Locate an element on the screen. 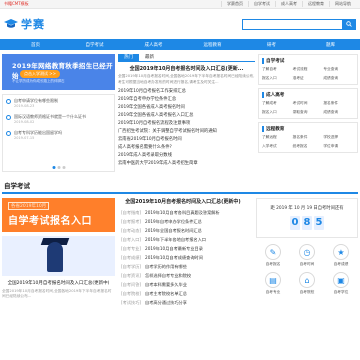 Image resolution: width=360 pixels, height=360 pixels. tab-latest: 最新 is located at coordinates (149, 57).